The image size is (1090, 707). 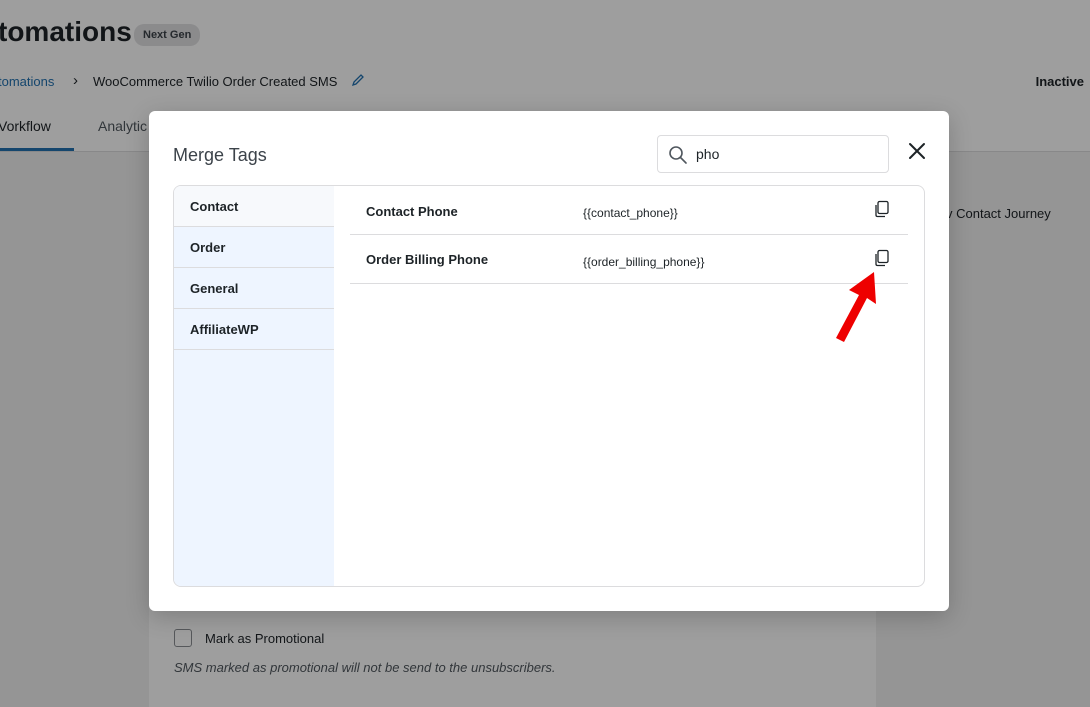 What do you see at coordinates (254, 386) in the screenshot?
I see `category-sidebar: Contact Order General AffiliateWP` at bounding box center [254, 386].